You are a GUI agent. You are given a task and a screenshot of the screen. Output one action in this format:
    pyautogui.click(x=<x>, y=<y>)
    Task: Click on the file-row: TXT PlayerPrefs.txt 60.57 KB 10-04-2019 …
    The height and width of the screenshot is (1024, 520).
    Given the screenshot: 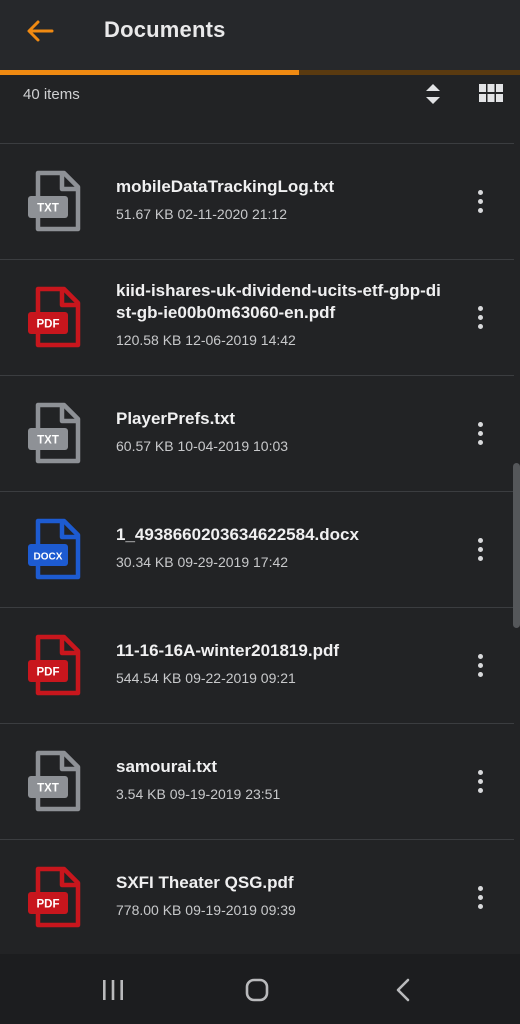 What is the action you would take?
    pyautogui.click(x=260, y=433)
    